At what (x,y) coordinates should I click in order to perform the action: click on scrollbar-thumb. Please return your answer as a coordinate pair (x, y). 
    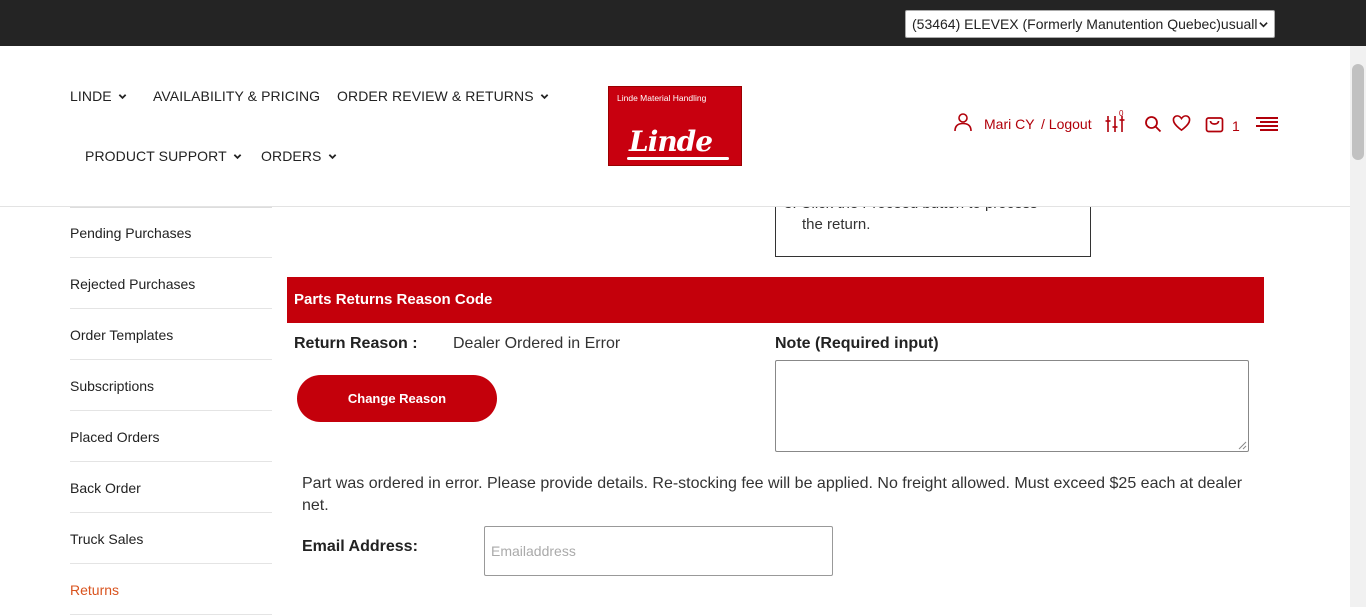
    Looking at the image, I should click on (1358, 112).